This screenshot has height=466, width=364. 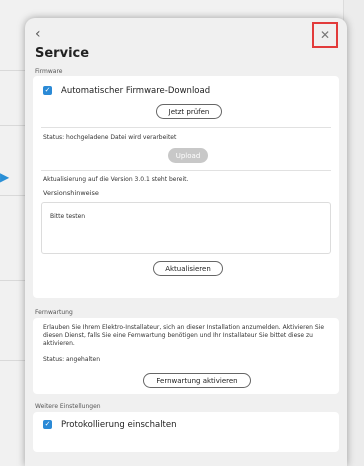 I want to click on firmware-section-label: Firmware, so click(x=49, y=71).